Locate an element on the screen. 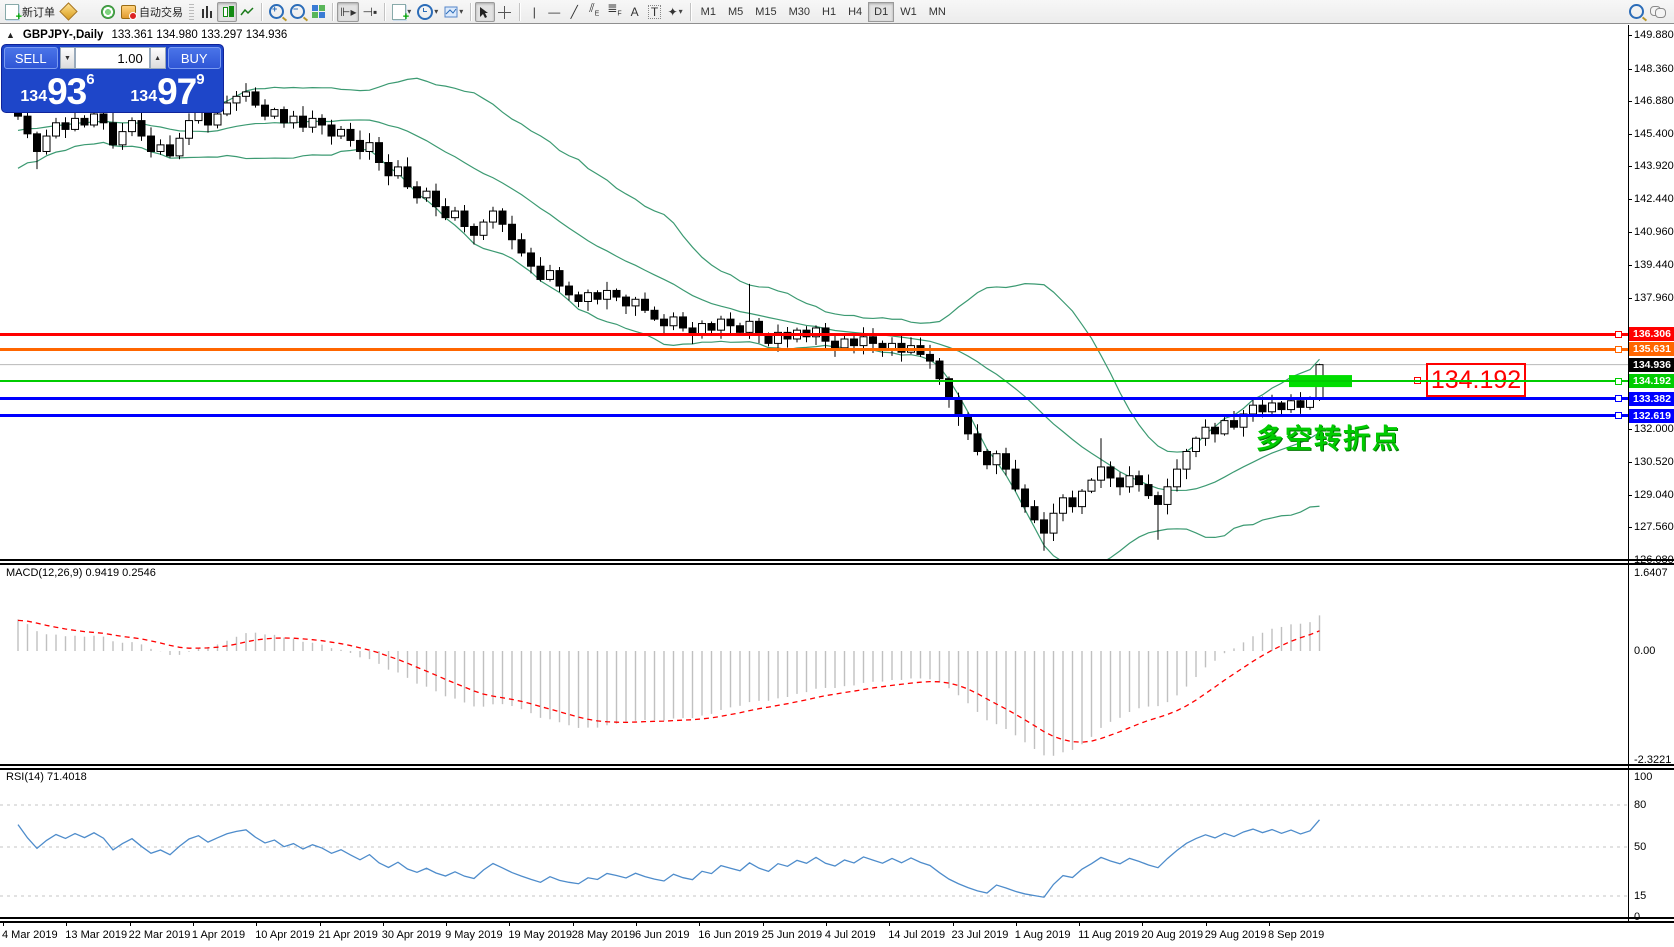 This screenshot has width=1674, height=947. chat-button is located at coordinates (1657, 12).